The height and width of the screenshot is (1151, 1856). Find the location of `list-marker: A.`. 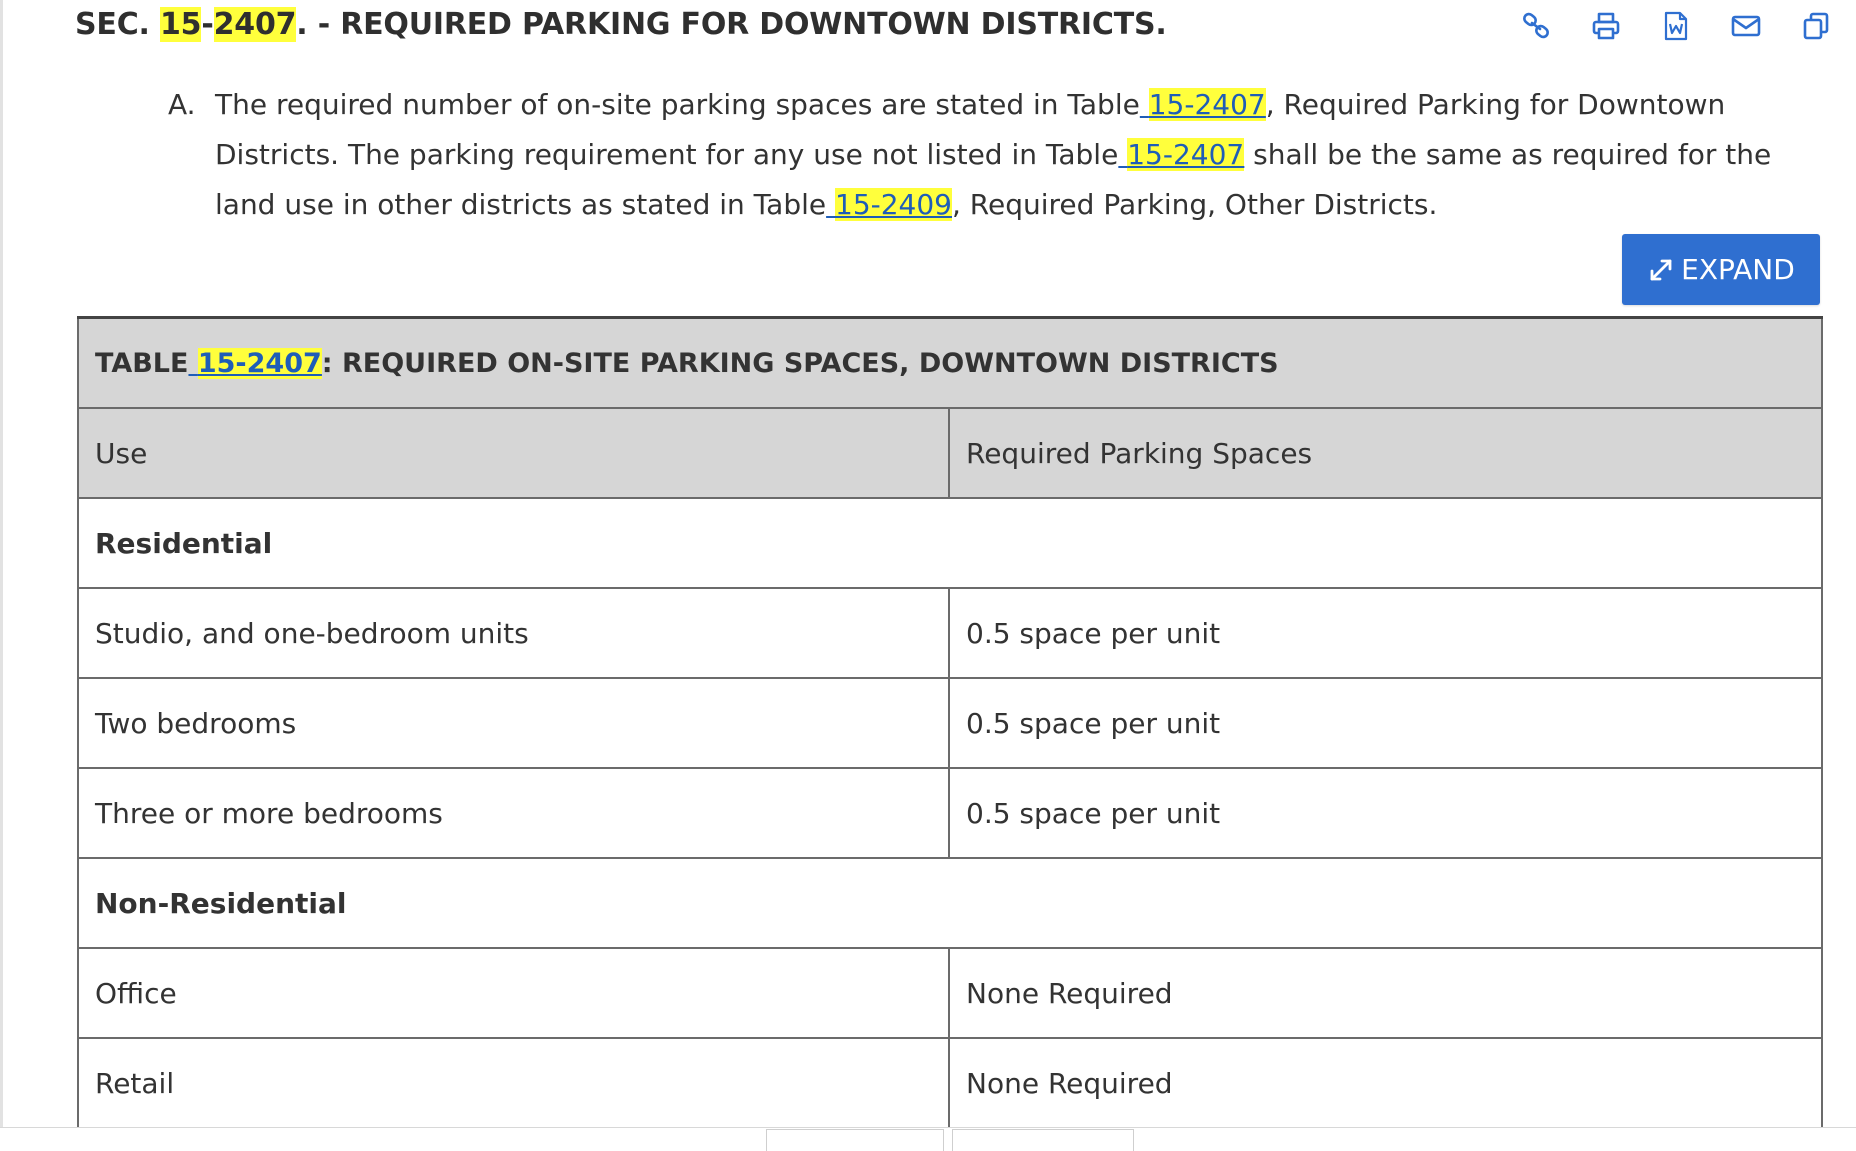

list-marker: A. is located at coordinates (182, 104).